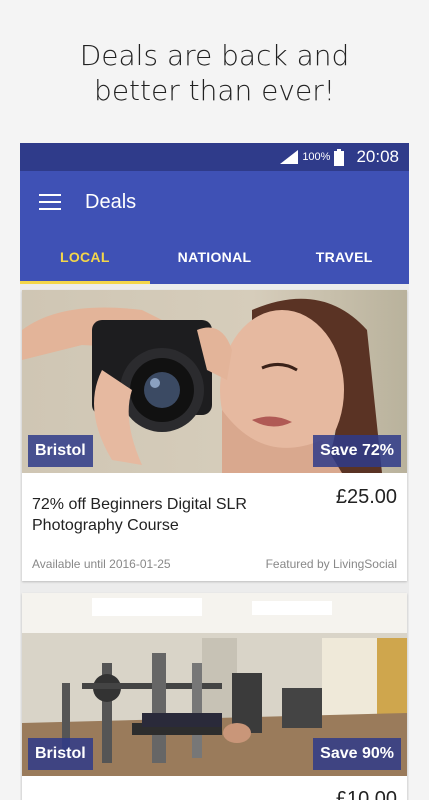 This screenshot has width=429, height=800. What do you see at coordinates (377, 156) in the screenshot?
I see `status-time: 20:08` at bounding box center [377, 156].